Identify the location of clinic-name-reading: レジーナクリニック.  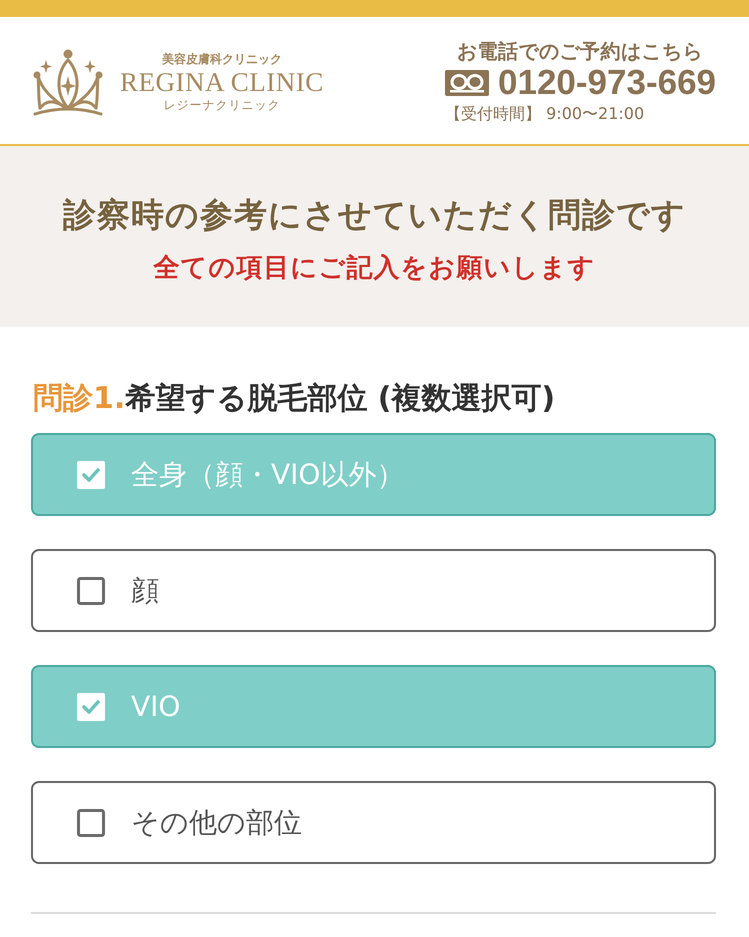
(221, 104).